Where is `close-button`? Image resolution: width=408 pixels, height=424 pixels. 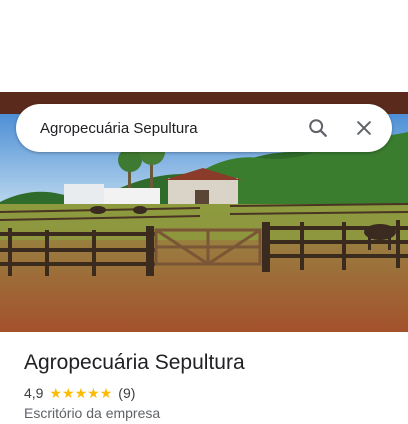
close-button is located at coordinates (364, 128).